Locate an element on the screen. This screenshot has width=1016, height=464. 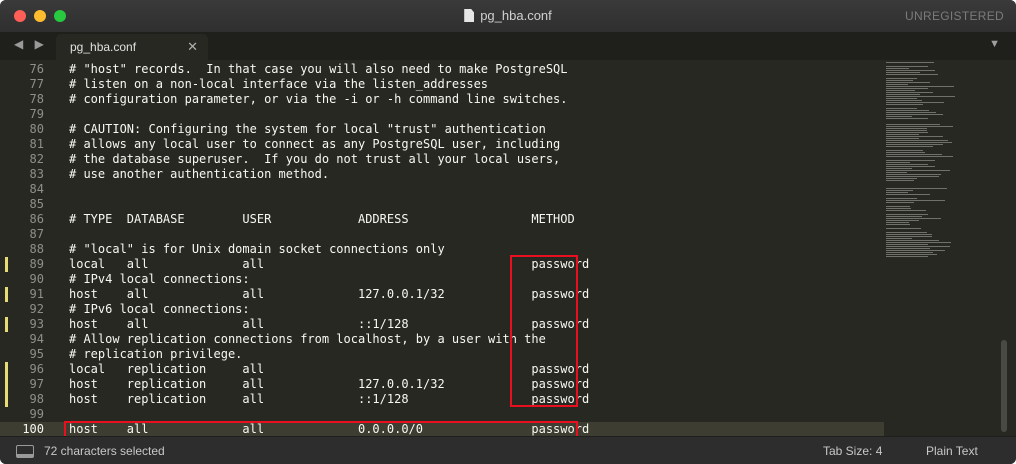
line-number-row: 88 is located at coordinates (26, 249).